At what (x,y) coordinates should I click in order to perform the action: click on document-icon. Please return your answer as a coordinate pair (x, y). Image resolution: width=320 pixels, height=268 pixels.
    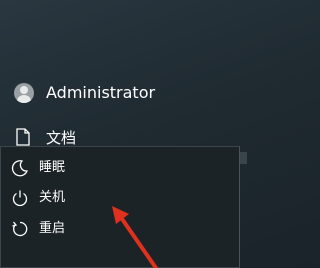
    Looking at the image, I should click on (23, 137).